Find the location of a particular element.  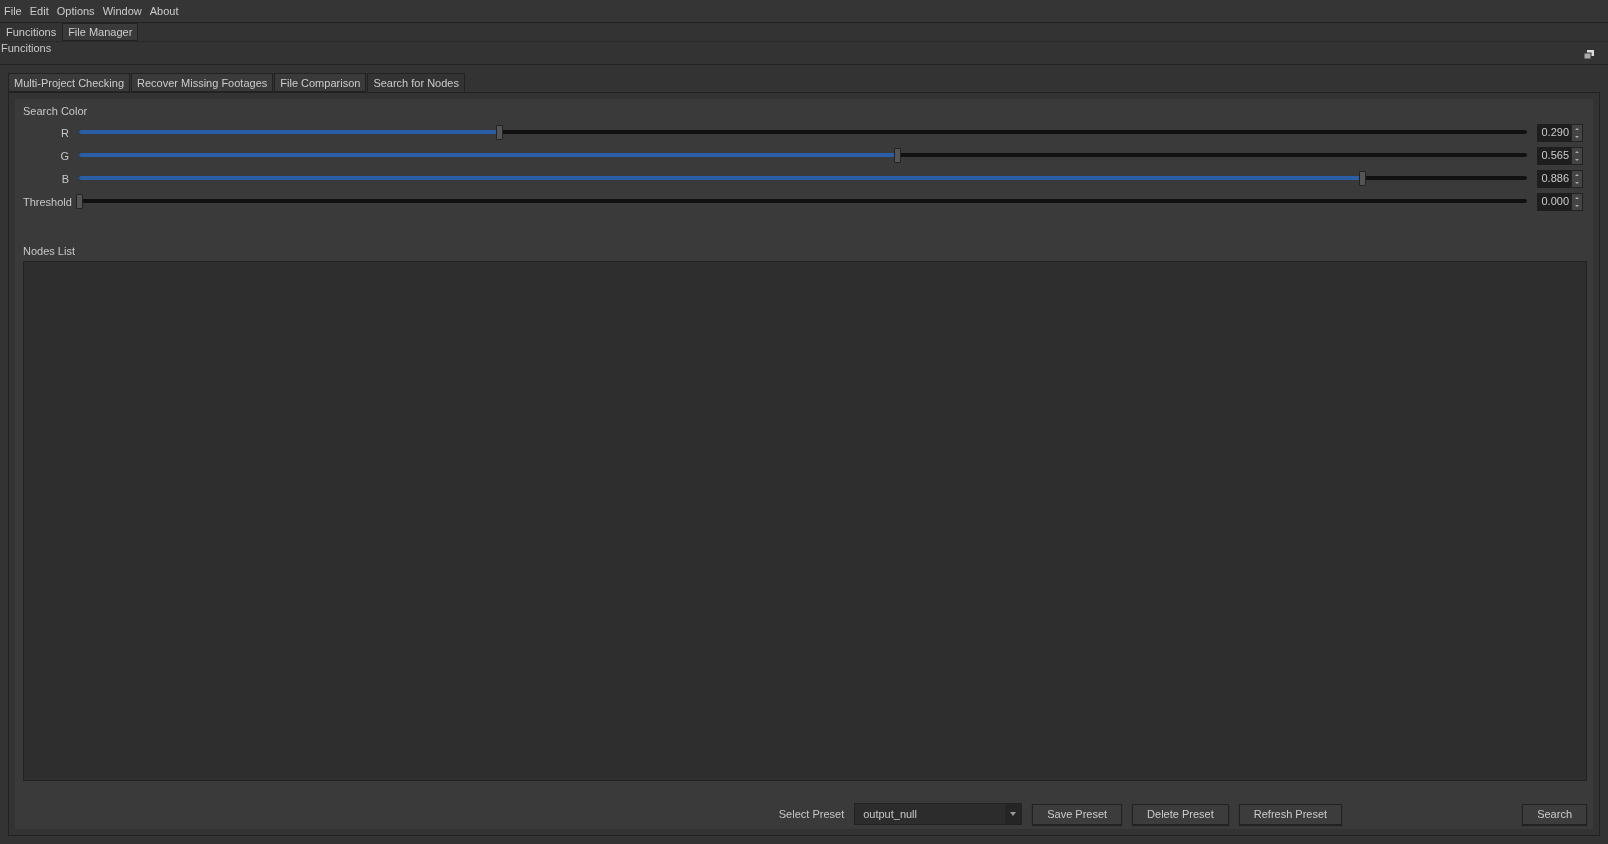

preset-dropdown: output_null is located at coordinates (938, 814).